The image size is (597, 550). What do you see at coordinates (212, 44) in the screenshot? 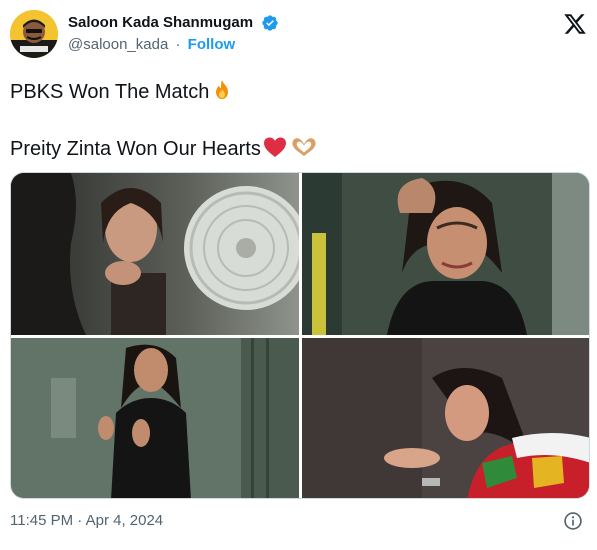
I see `follow-button: Follow` at bounding box center [212, 44].